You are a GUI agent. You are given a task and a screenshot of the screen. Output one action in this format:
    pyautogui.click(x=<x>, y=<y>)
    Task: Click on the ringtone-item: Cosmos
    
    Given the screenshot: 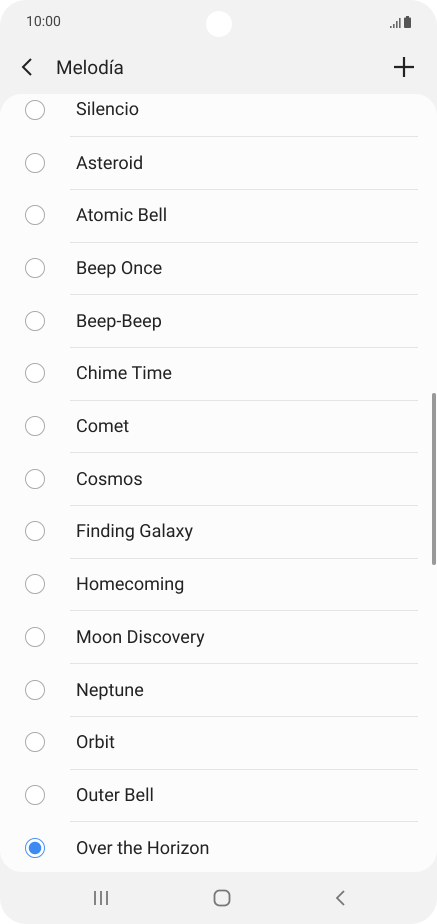 What is the action you would take?
    pyautogui.click(x=218, y=479)
    